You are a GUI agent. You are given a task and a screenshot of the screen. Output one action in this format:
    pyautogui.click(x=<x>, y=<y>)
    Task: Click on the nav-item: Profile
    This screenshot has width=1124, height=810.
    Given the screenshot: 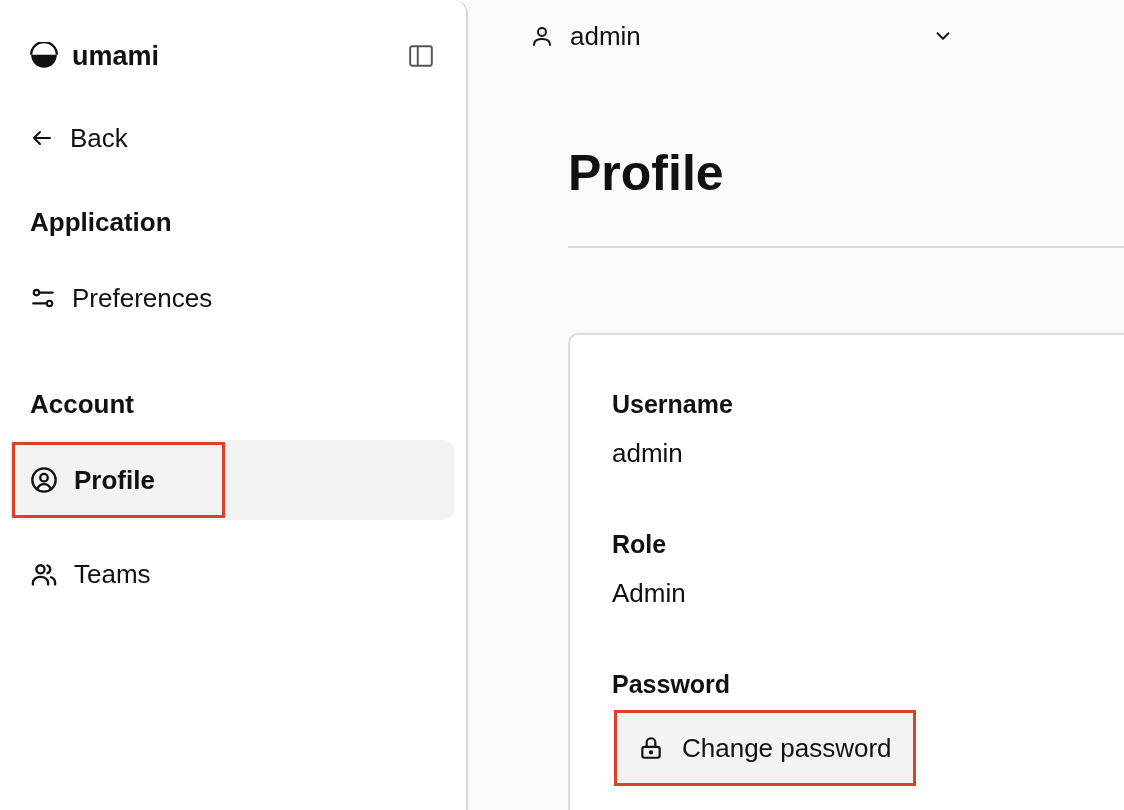 What is the action you would take?
    pyautogui.click(x=232, y=480)
    